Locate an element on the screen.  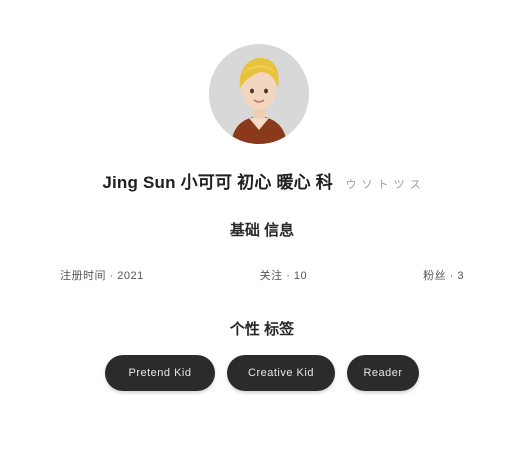
user-avatar-icon is located at coordinates (259, 94).